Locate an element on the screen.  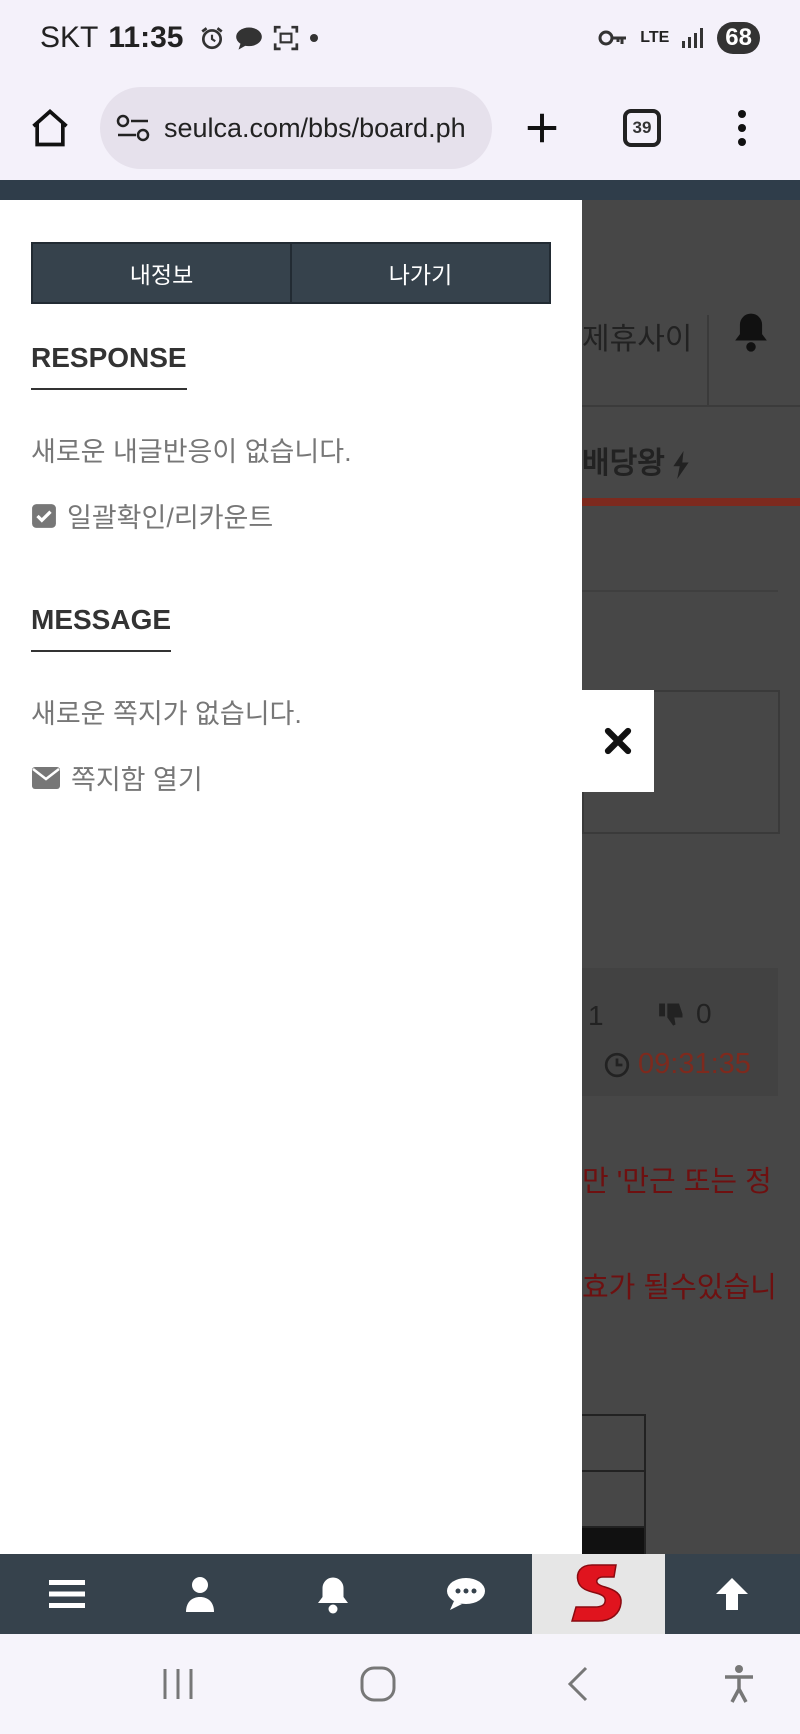
menu-button is located at coordinates (66, 1594).